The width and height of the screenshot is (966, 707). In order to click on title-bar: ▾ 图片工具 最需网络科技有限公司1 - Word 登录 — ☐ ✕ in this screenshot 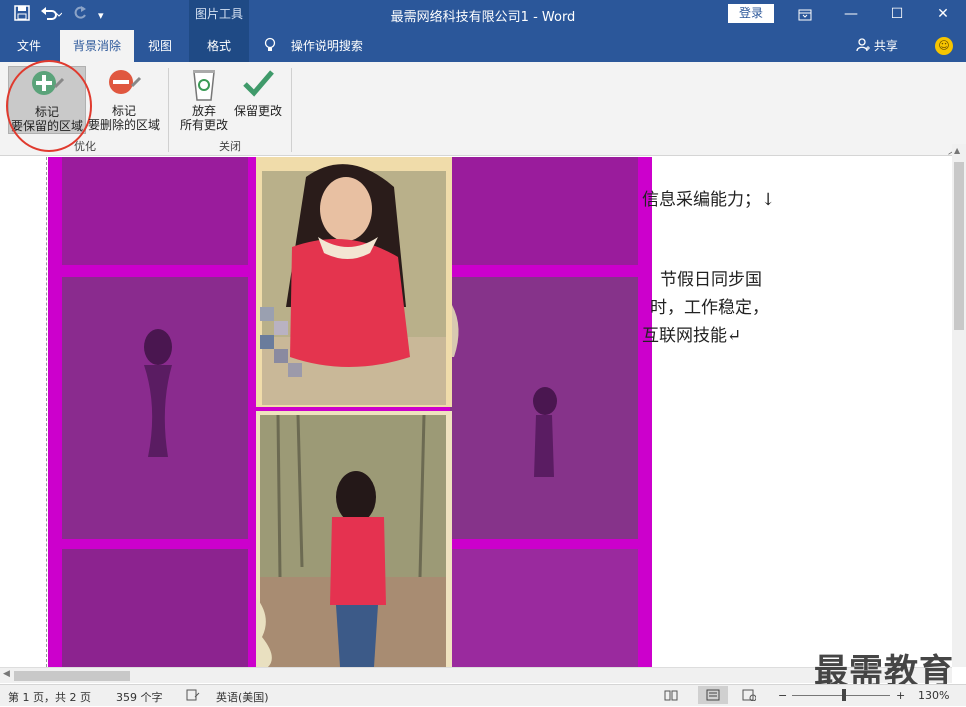, I will do `click(483, 15)`.